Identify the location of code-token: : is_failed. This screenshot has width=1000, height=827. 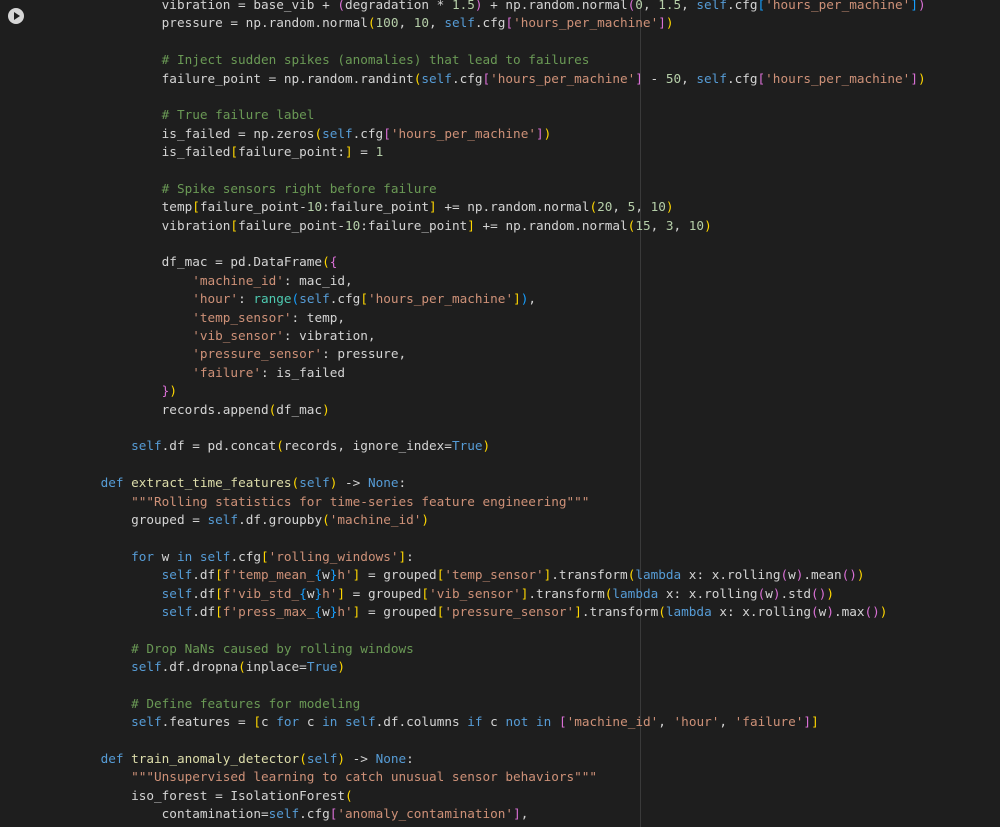
(302, 372).